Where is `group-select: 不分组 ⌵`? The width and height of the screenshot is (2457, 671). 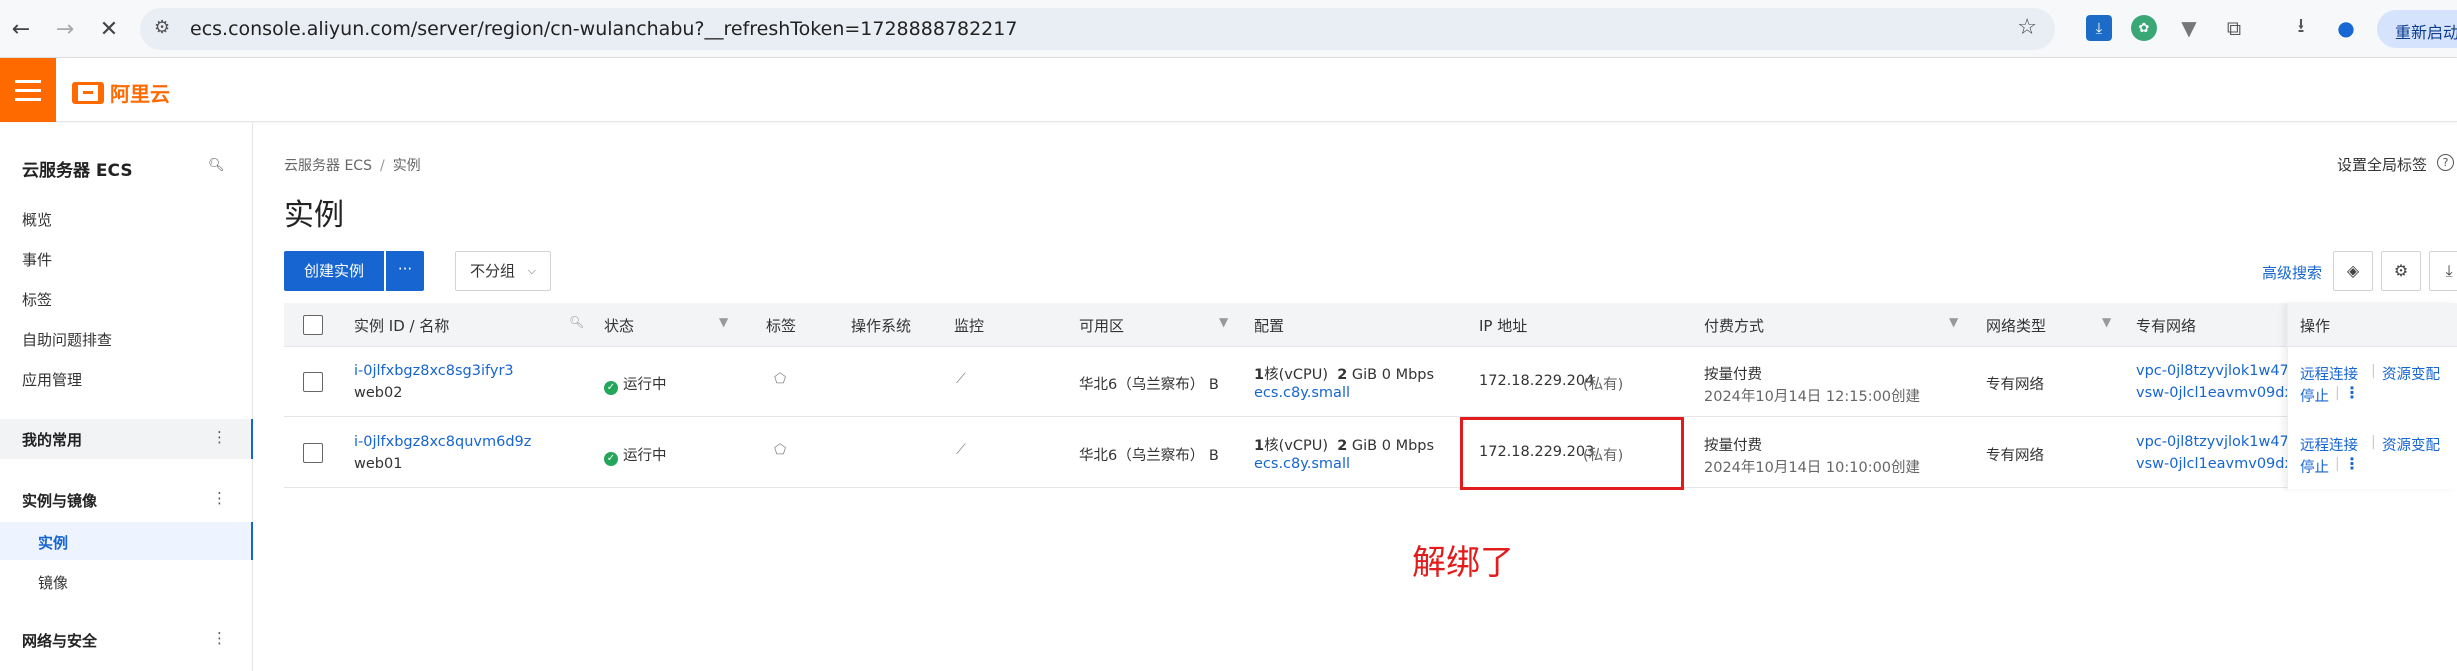
group-select: 不分组 ⌵ is located at coordinates (503, 271).